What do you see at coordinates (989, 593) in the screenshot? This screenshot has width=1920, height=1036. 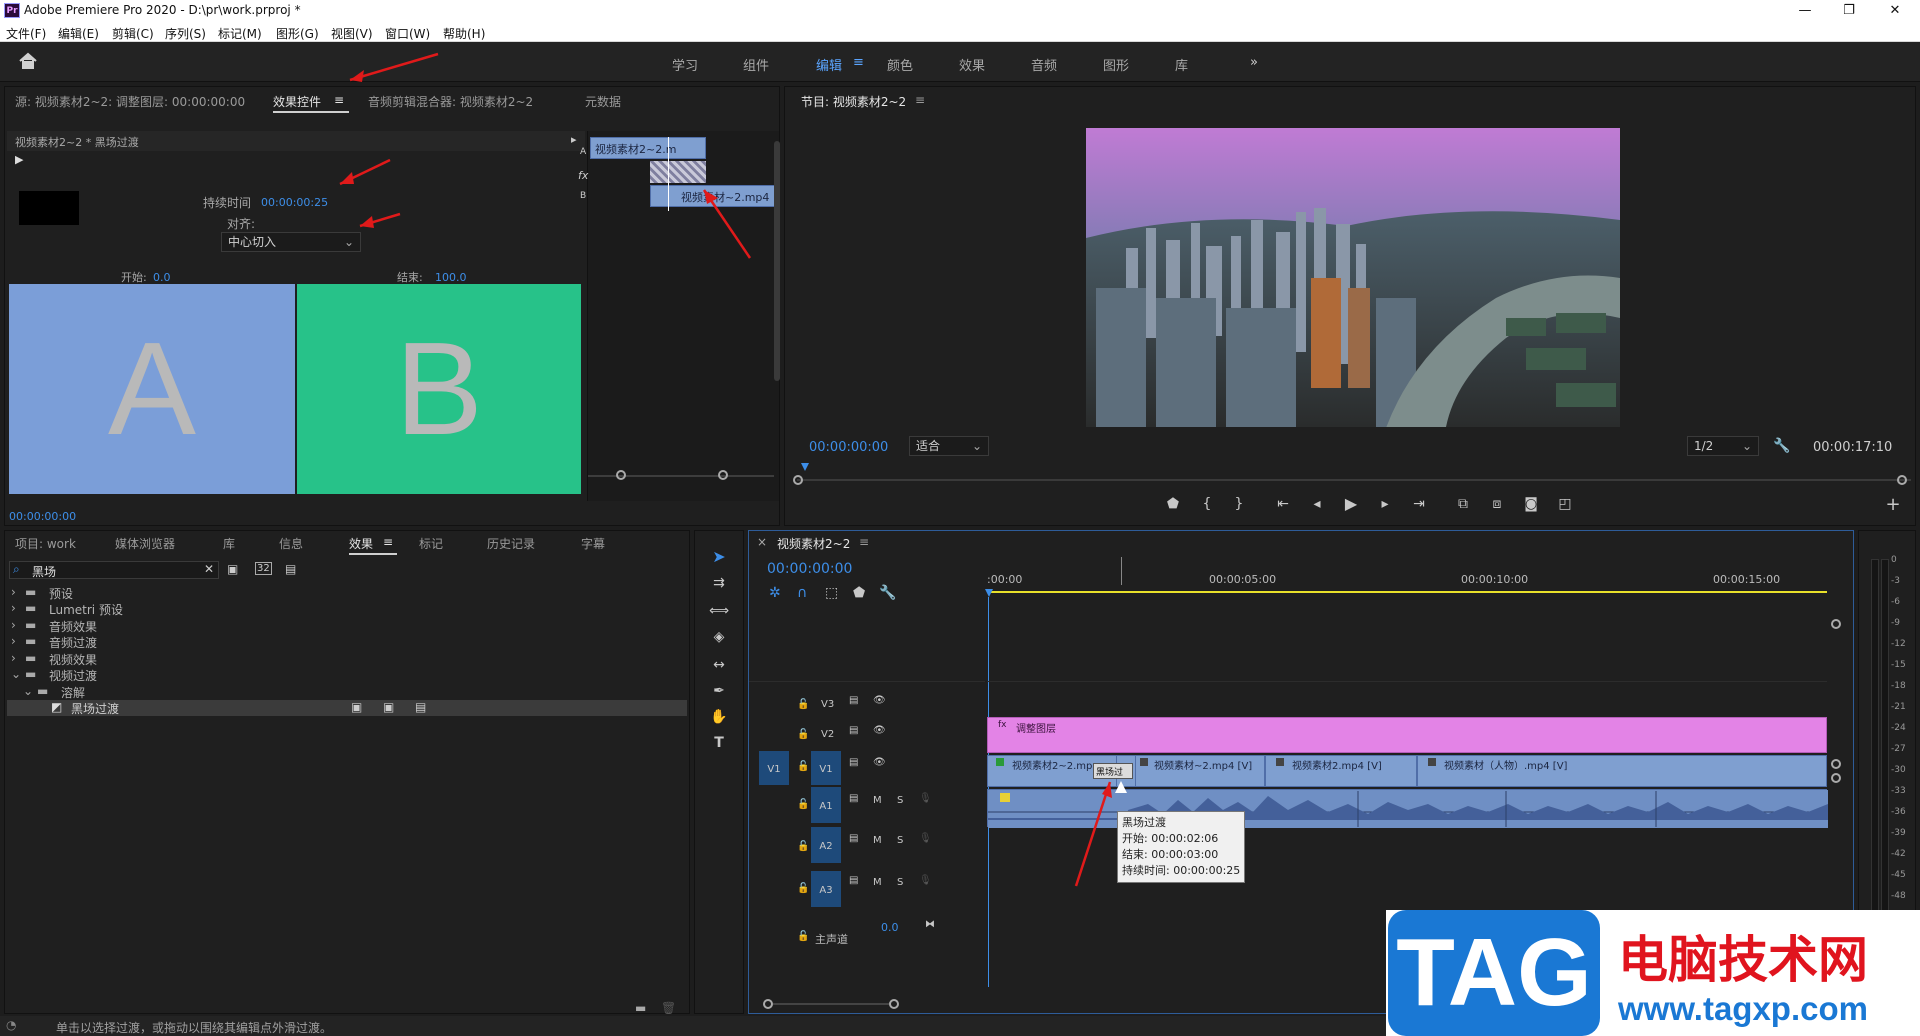 I see `timeline-playhead-head` at bounding box center [989, 593].